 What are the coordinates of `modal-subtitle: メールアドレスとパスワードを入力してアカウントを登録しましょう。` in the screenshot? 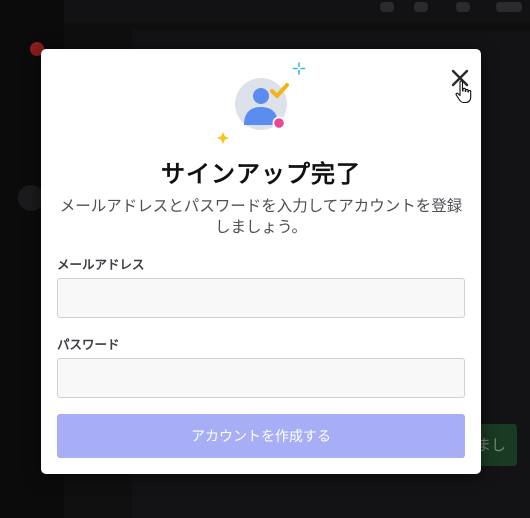 It's located at (261, 216).